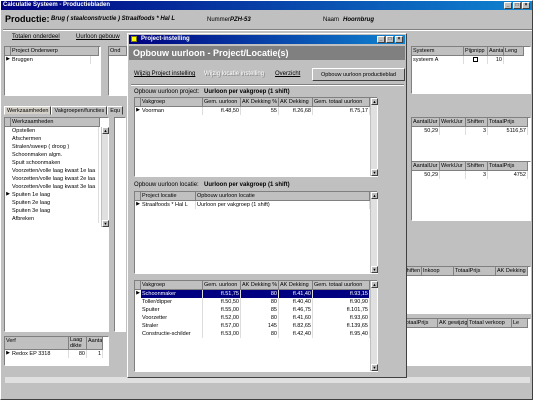  What do you see at coordinates (420, 323) in the screenshot?
I see `col-totaalprijs: TotaalPrijs` at bounding box center [420, 323].